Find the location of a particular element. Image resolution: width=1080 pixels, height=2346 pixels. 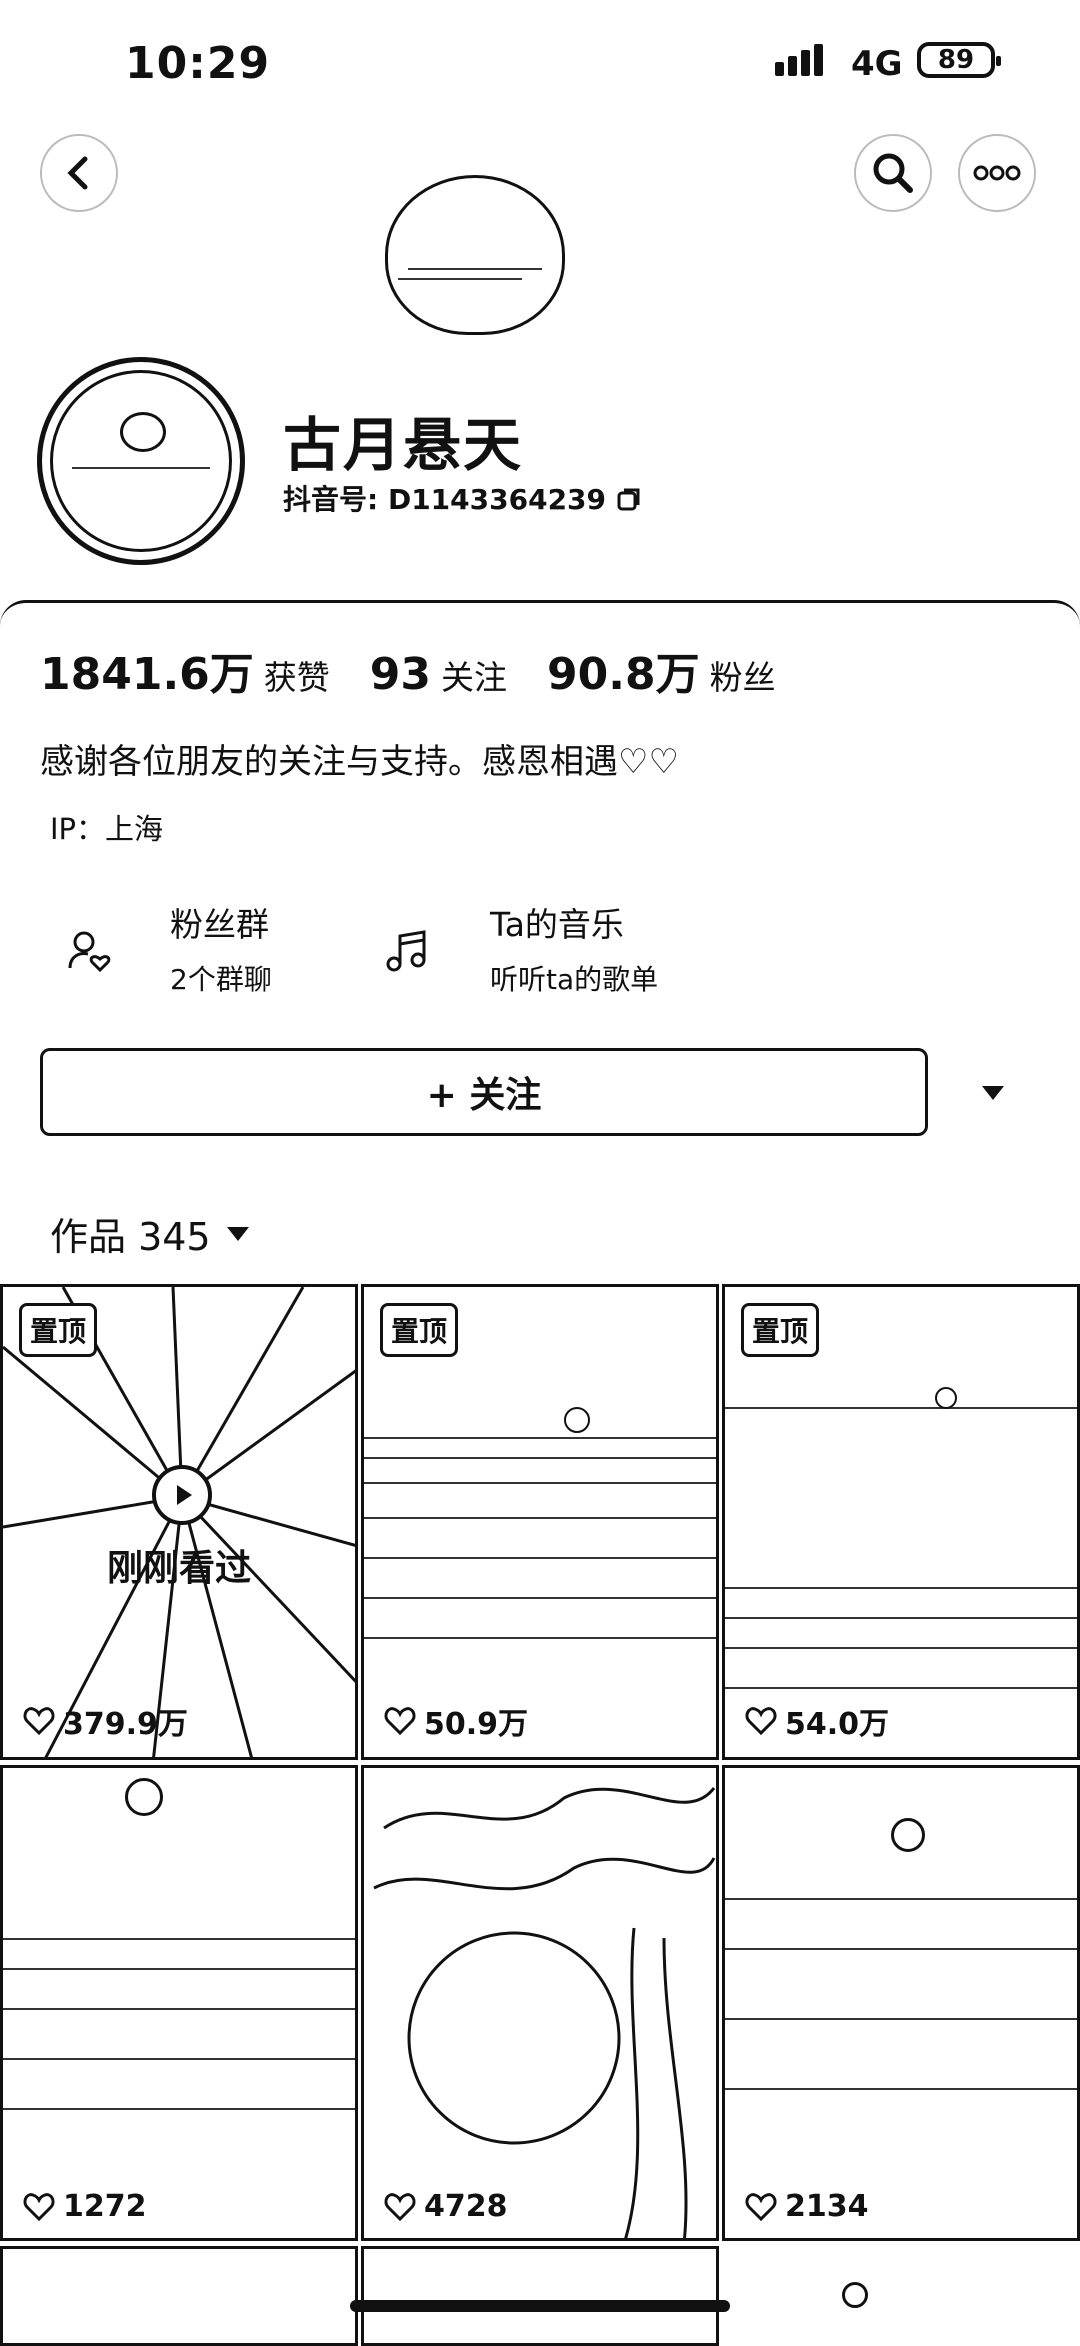

like-count-text: 54.0万 is located at coordinates (837, 1724).